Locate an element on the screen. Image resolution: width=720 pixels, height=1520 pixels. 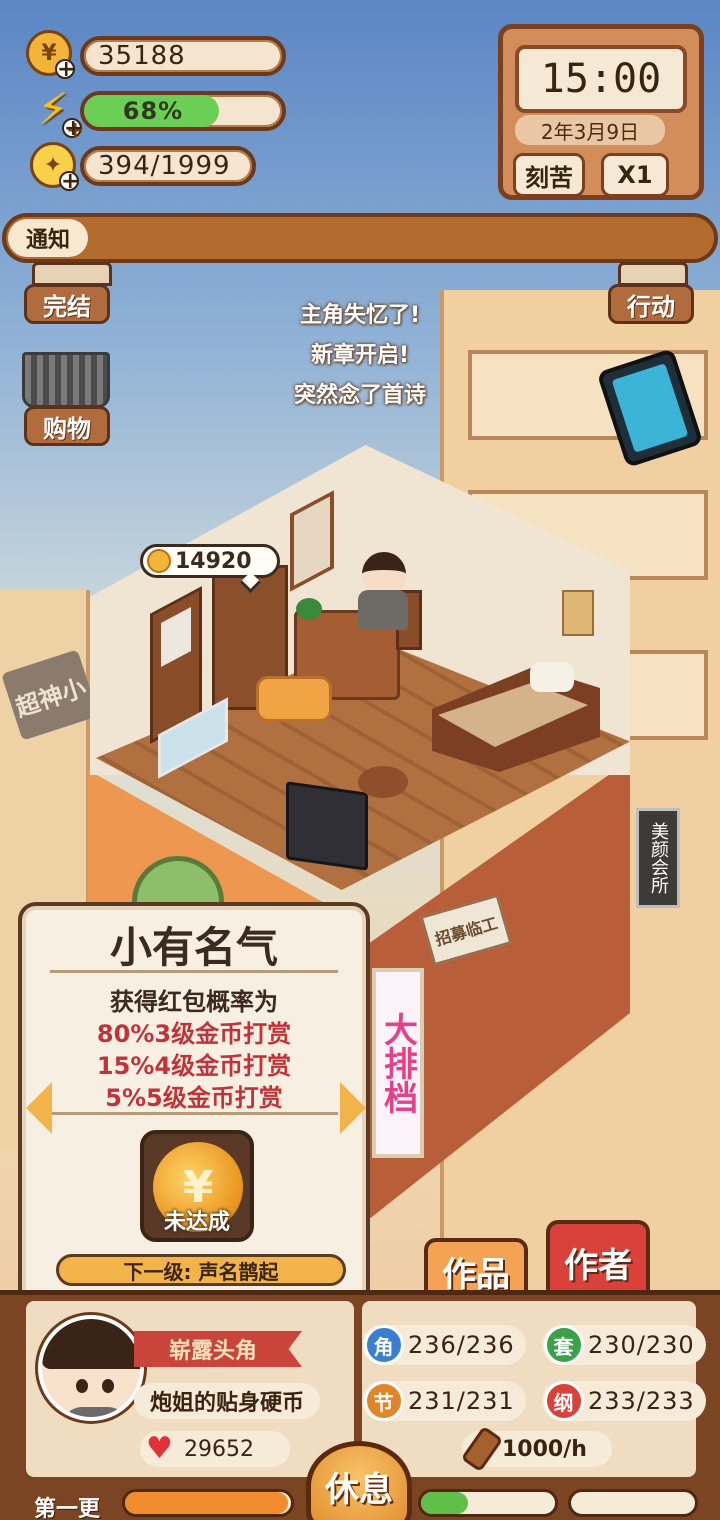
wall-poster is located at coordinates (578, 613).